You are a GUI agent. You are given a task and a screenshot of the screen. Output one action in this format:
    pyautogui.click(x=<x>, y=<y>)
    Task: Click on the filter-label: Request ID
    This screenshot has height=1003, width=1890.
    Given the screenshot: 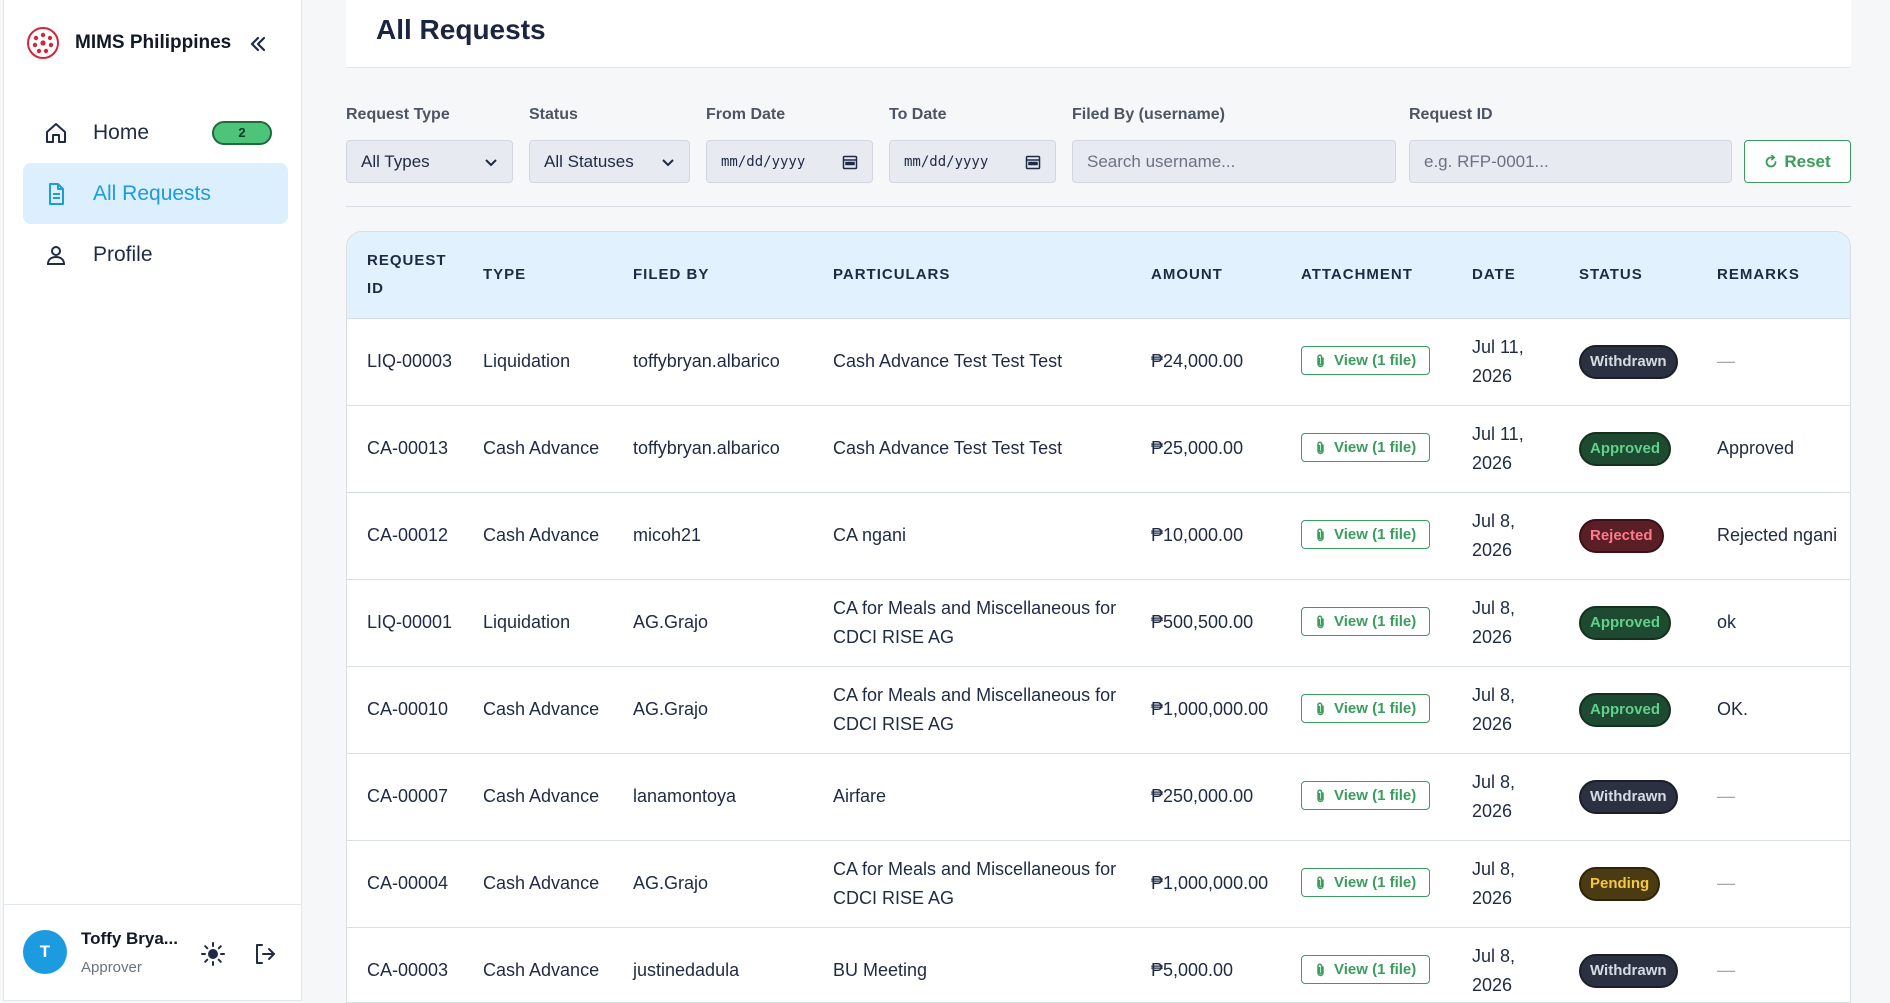 What is the action you would take?
    pyautogui.click(x=1451, y=114)
    